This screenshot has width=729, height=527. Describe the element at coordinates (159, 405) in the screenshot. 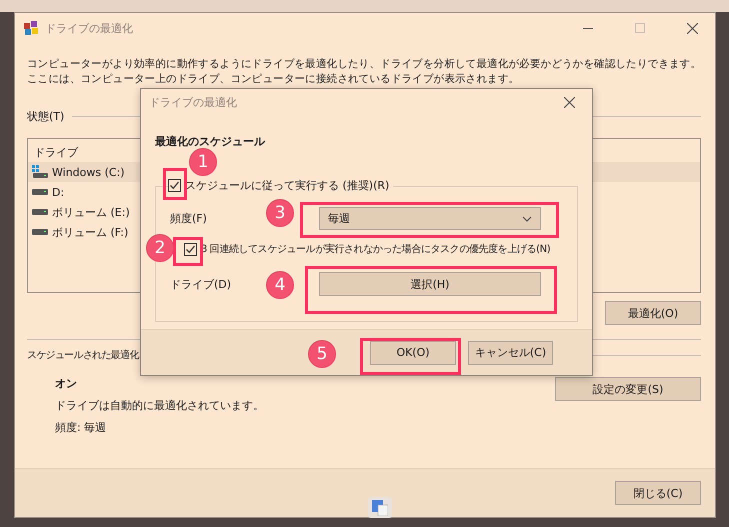

I see `schedule-description: ドライブは自動的に最適化されています。` at that location.